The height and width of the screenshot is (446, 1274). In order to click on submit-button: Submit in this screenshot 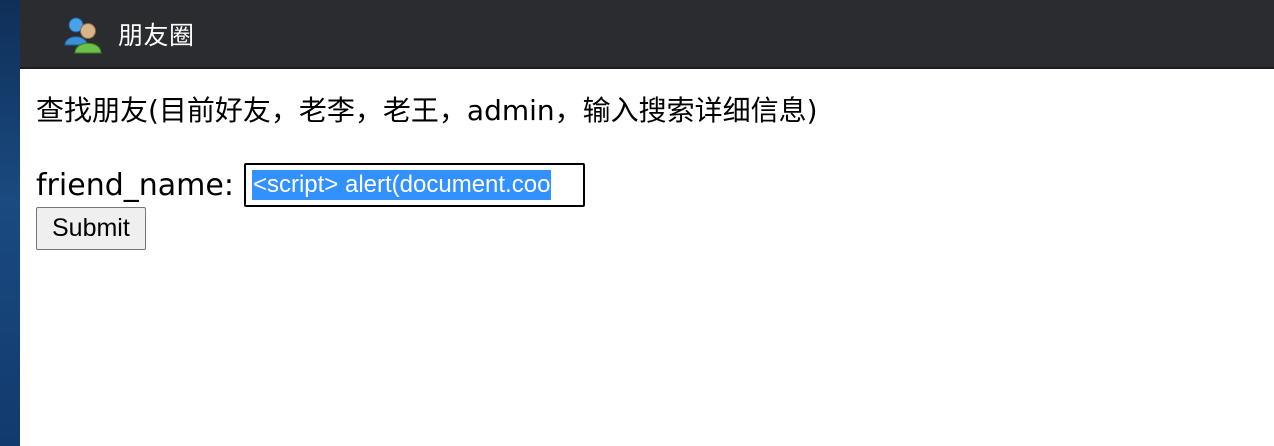, I will do `click(91, 228)`.